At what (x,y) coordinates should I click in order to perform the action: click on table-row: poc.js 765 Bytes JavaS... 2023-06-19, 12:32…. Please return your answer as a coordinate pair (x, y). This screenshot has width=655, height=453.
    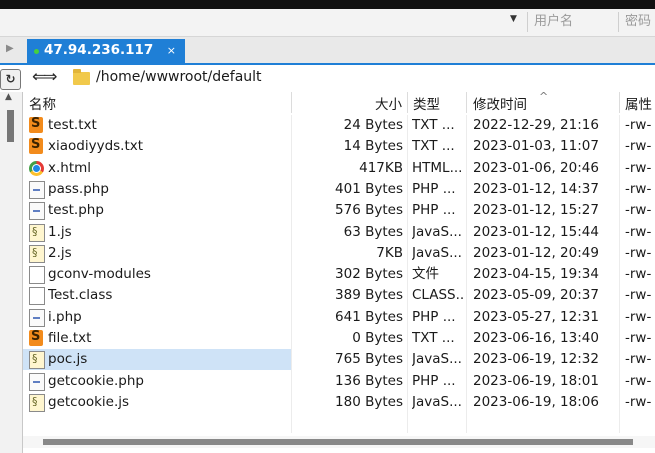
    Looking at the image, I should click on (339, 360).